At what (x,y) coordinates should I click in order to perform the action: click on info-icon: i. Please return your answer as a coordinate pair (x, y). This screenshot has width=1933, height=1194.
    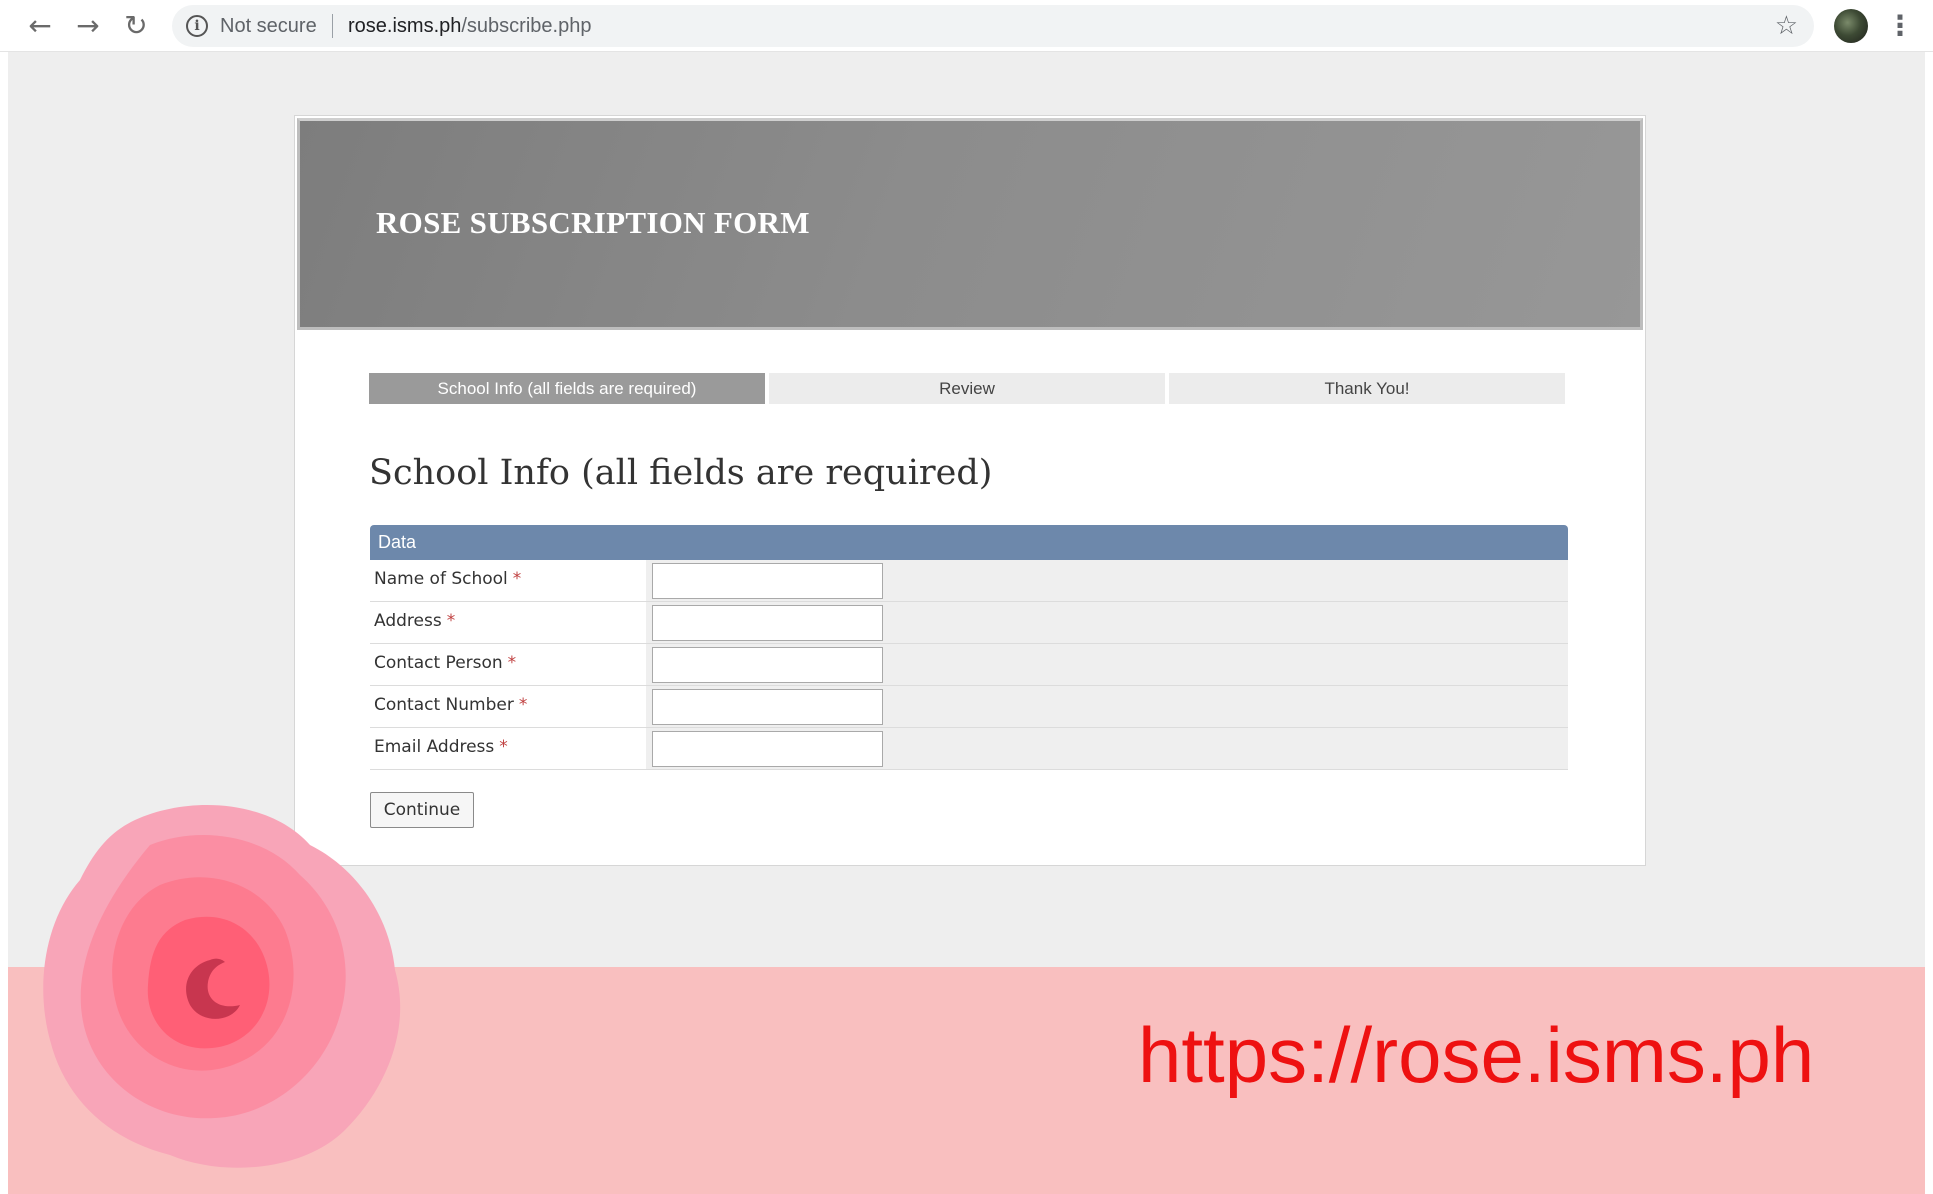
    Looking at the image, I should click on (197, 26).